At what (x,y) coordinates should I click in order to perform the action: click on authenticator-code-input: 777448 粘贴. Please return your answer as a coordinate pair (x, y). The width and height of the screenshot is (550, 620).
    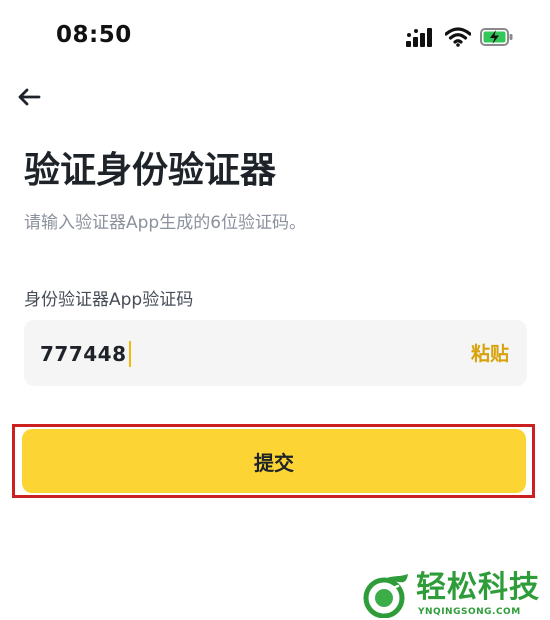
    Looking at the image, I should click on (275, 353).